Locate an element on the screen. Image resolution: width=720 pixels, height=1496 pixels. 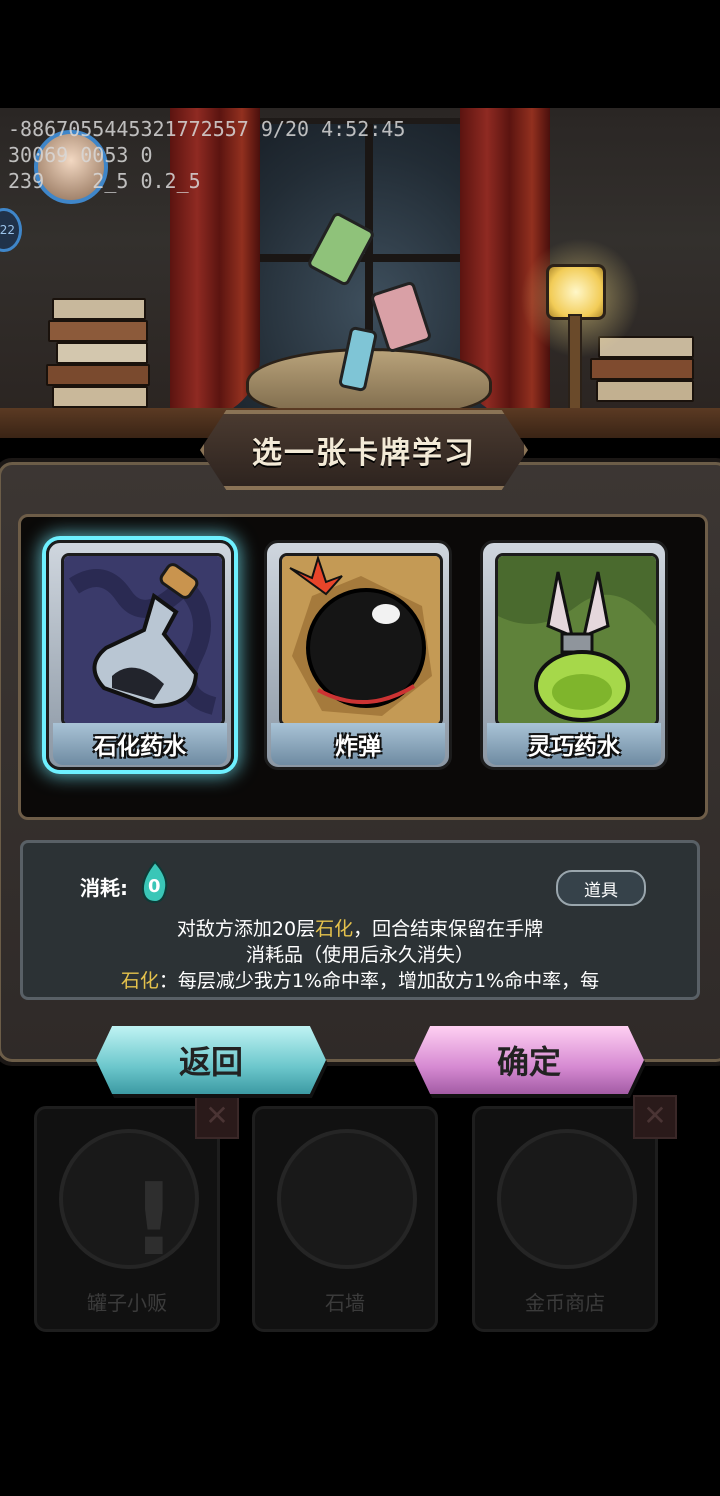
bomb-icon is located at coordinates (361, 640).